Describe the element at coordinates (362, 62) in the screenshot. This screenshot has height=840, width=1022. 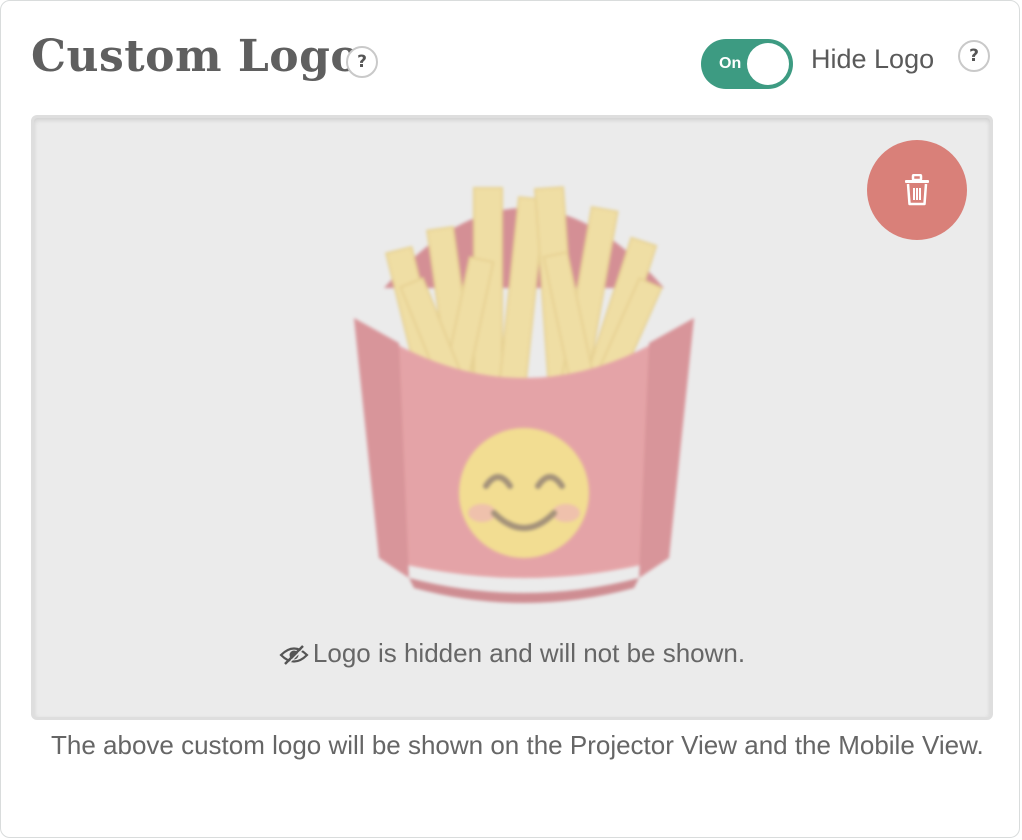
I see `title-help-icon: ?` at that location.